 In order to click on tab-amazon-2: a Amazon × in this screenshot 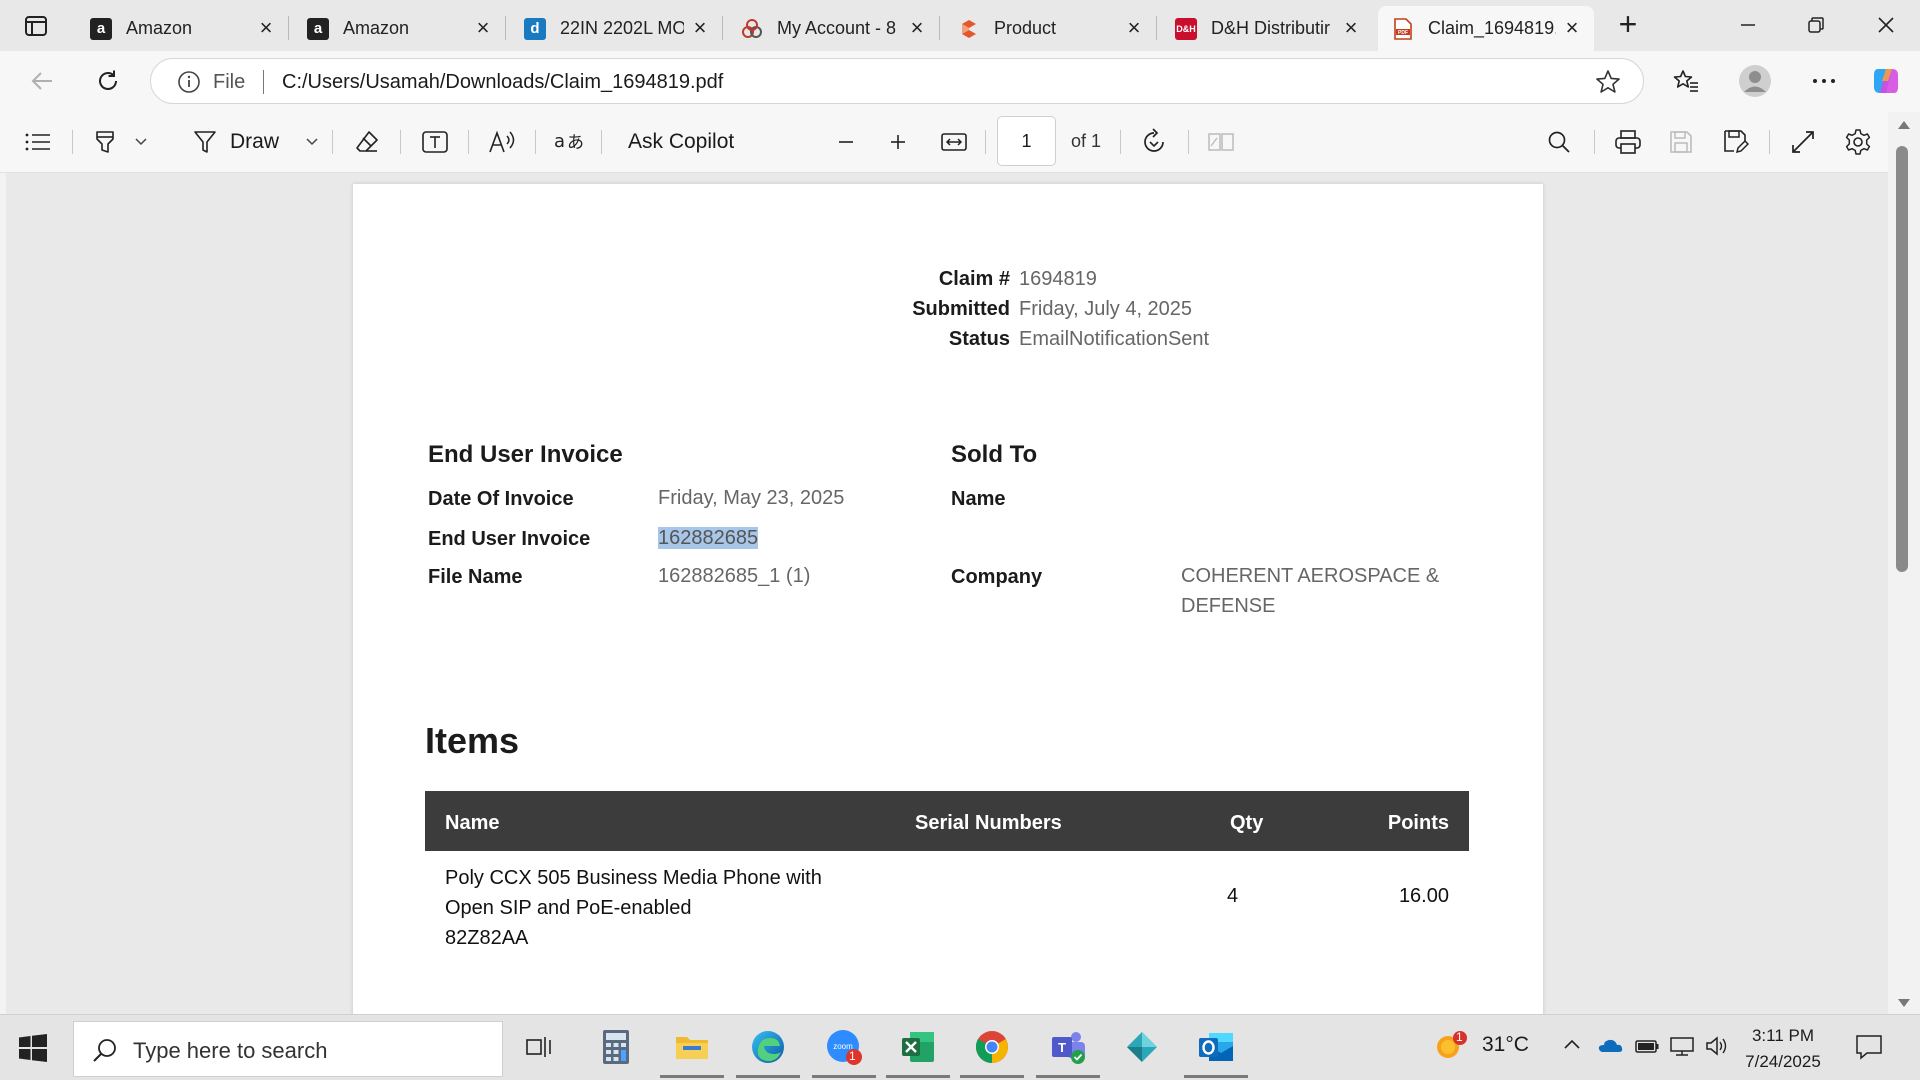, I will do `click(399, 28)`.